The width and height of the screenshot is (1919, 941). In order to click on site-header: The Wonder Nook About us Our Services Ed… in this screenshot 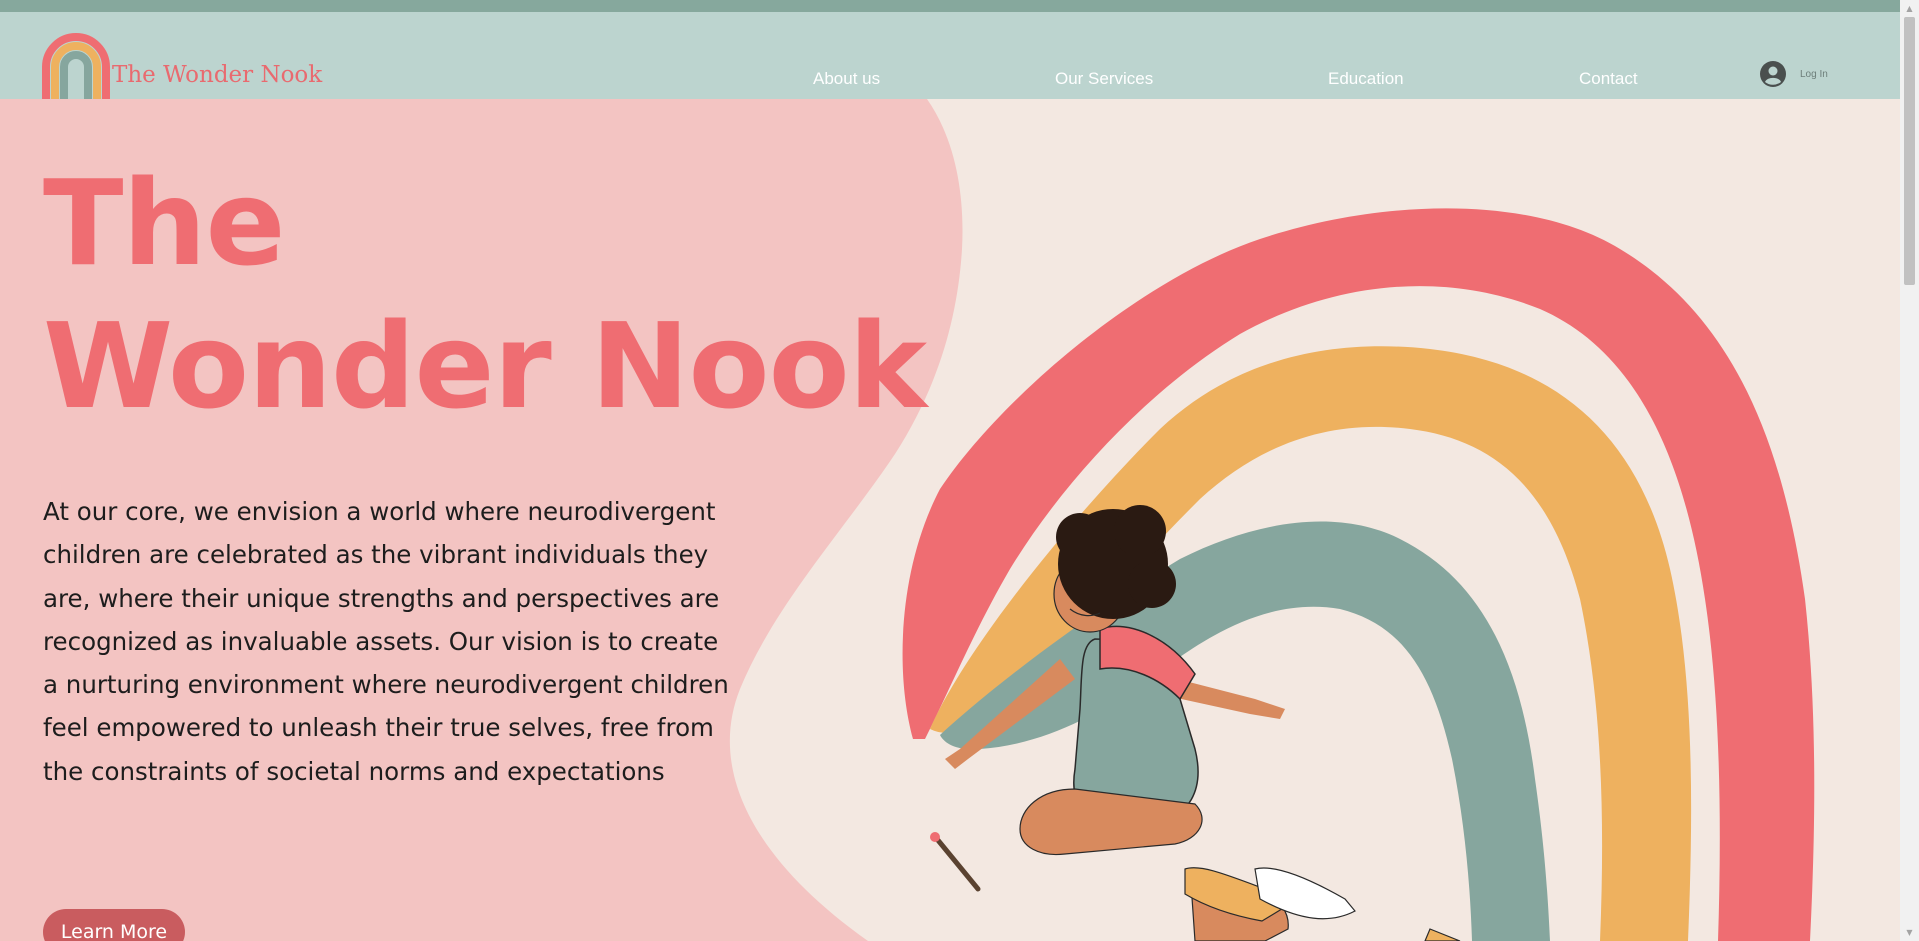, I will do `click(950, 55)`.